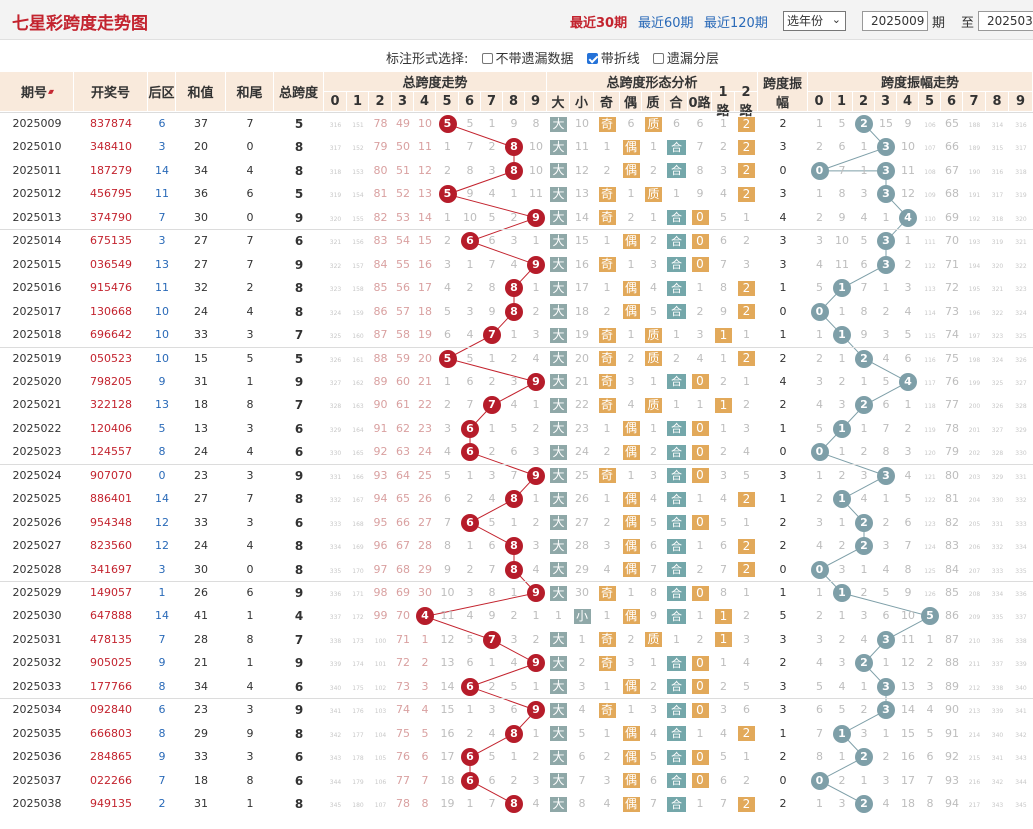 This screenshot has height=829, width=1033. Describe the element at coordinates (447, 710) in the screenshot. I see `trend-miss-value: 15` at that location.